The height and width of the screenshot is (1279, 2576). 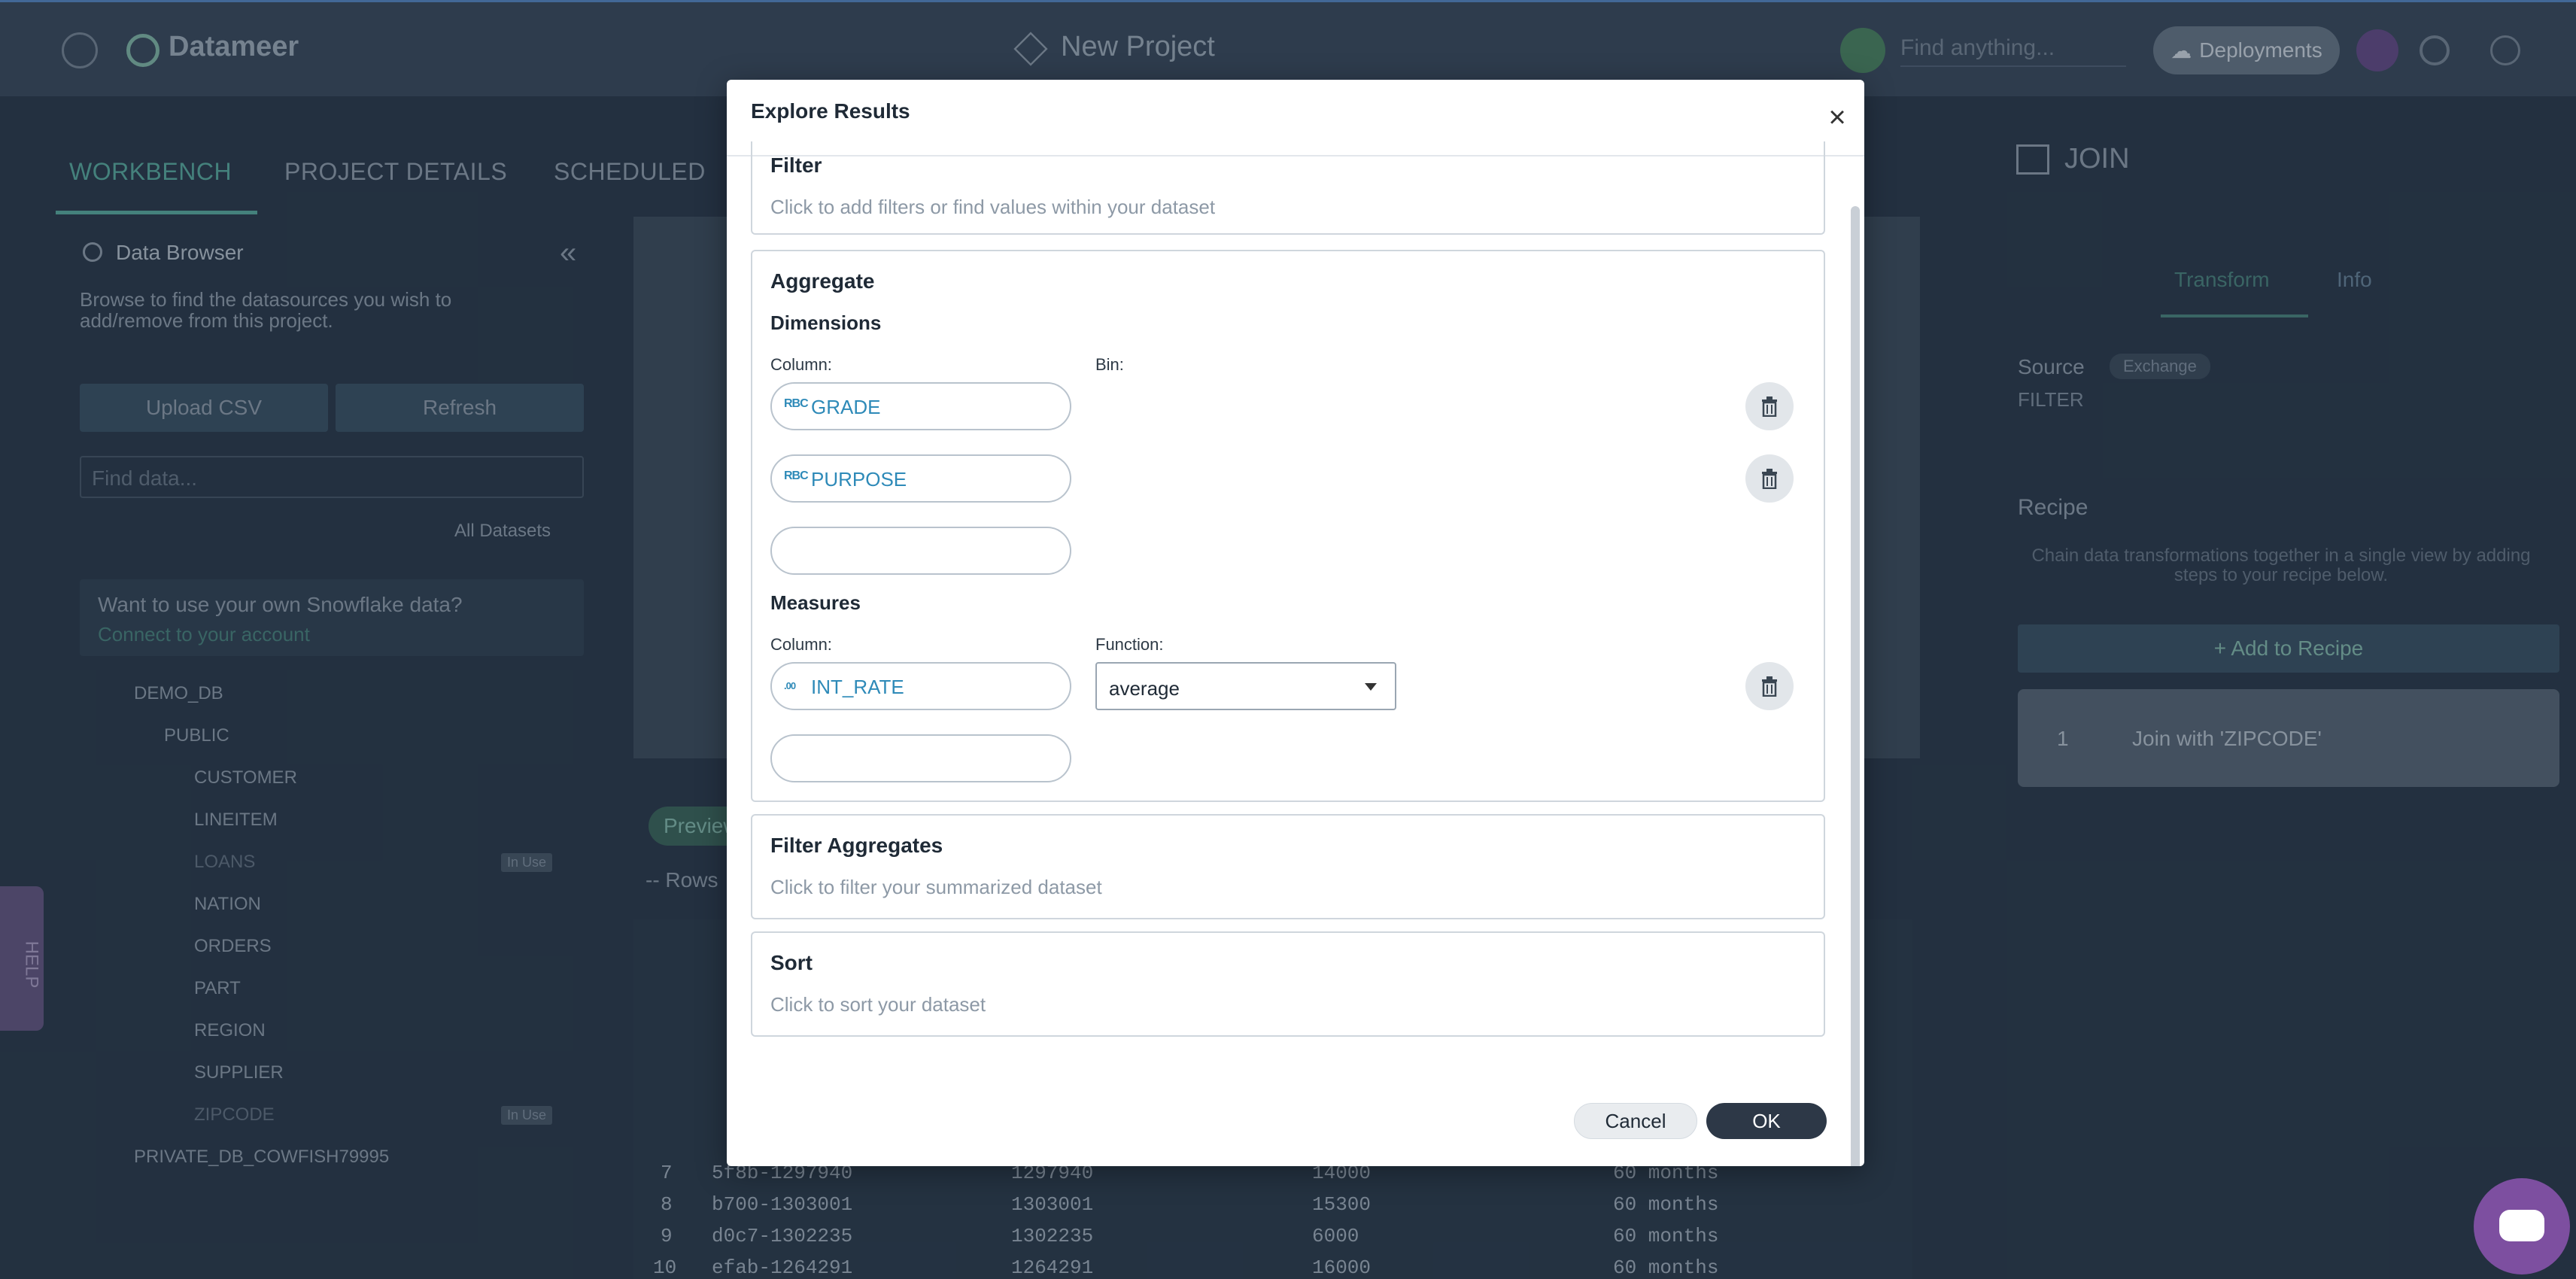 What do you see at coordinates (801, 364) in the screenshot?
I see `dimension-column-label: Column:` at bounding box center [801, 364].